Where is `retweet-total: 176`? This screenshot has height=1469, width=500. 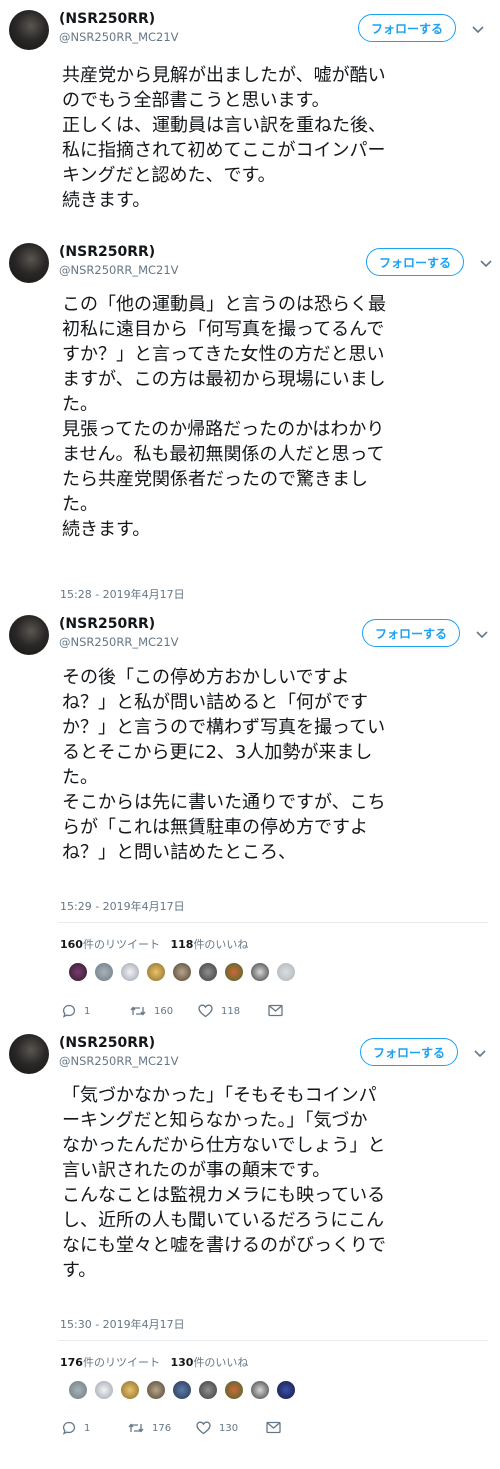
retweet-total: 176 is located at coordinates (71, 1362).